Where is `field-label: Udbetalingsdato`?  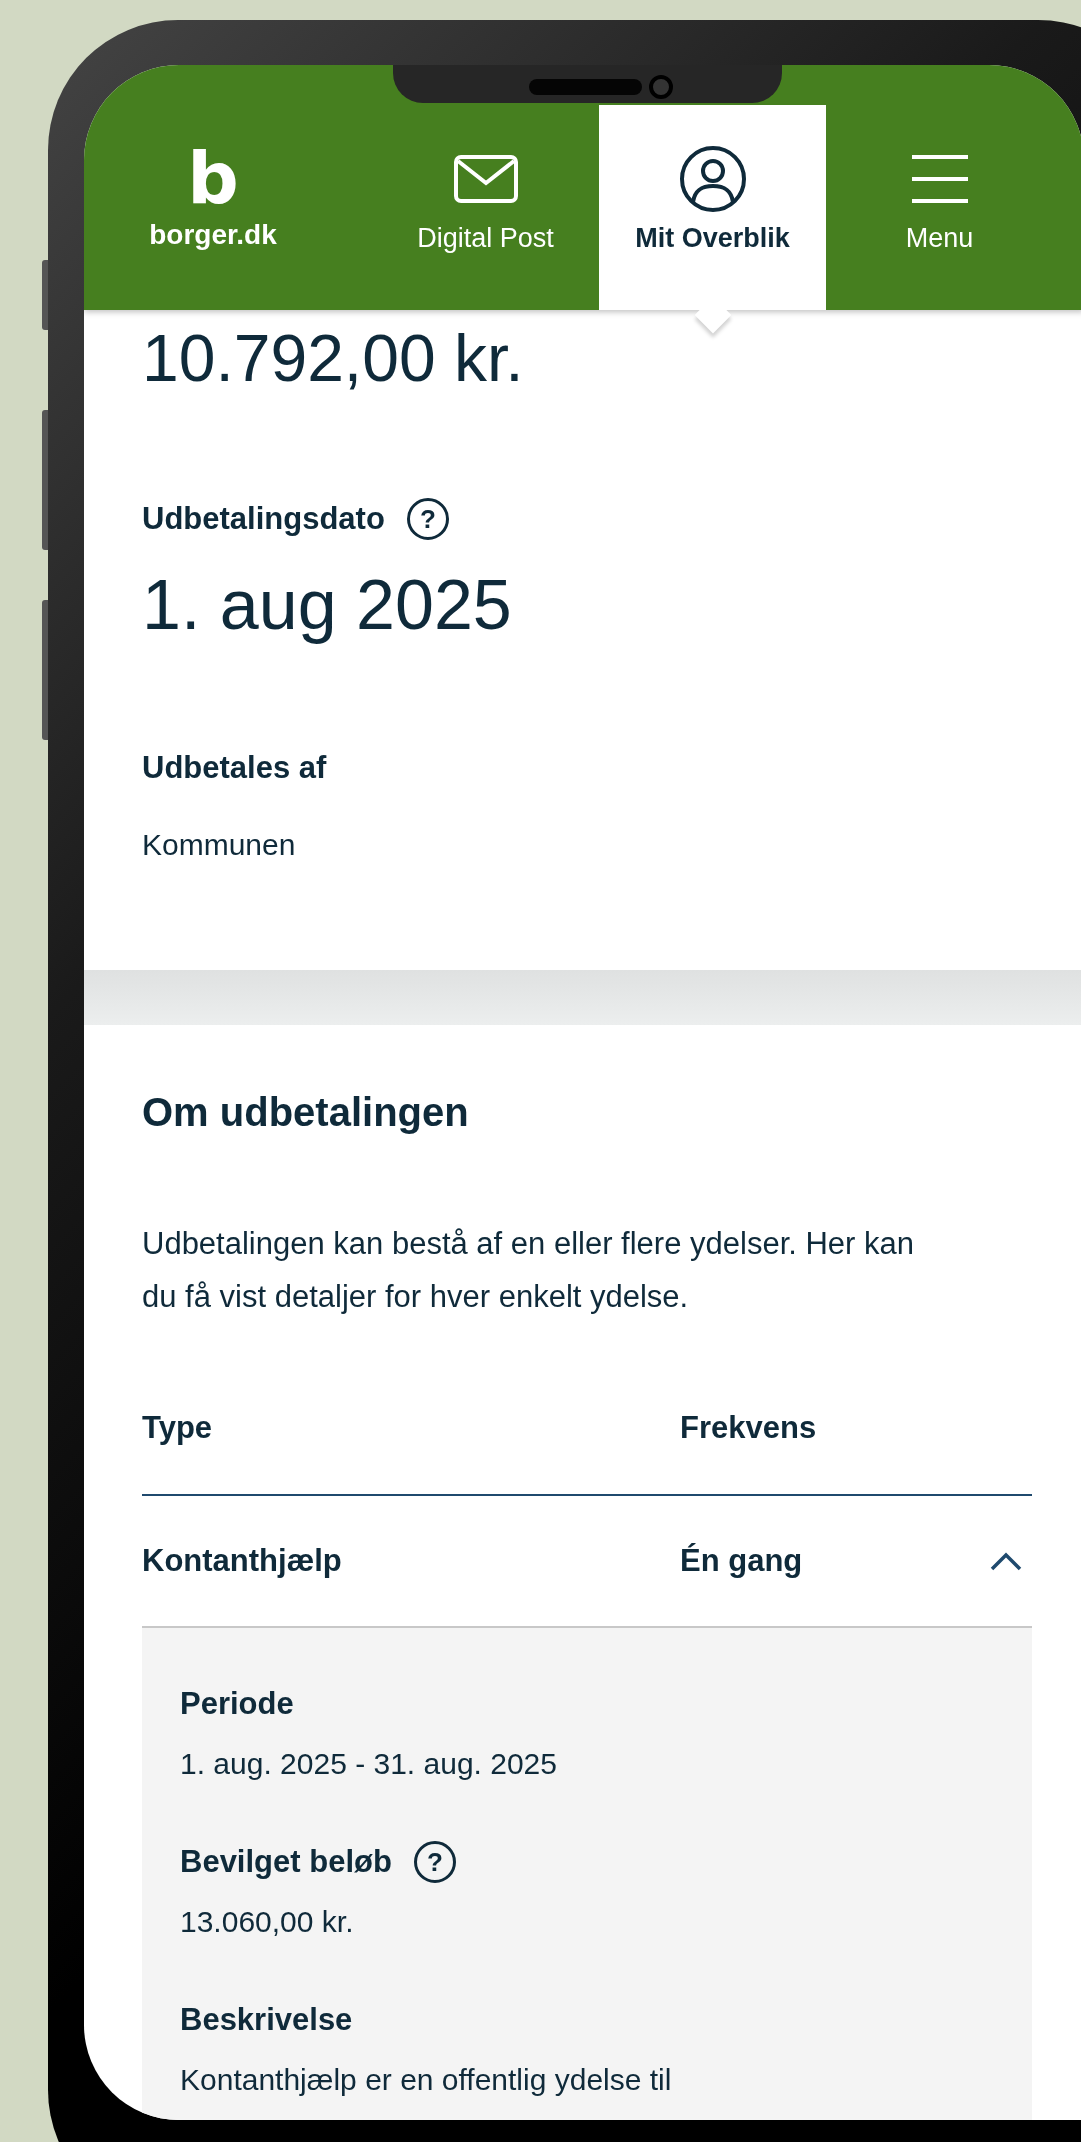 field-label: Udbetalingsdato is located at coordinates (263, 519).